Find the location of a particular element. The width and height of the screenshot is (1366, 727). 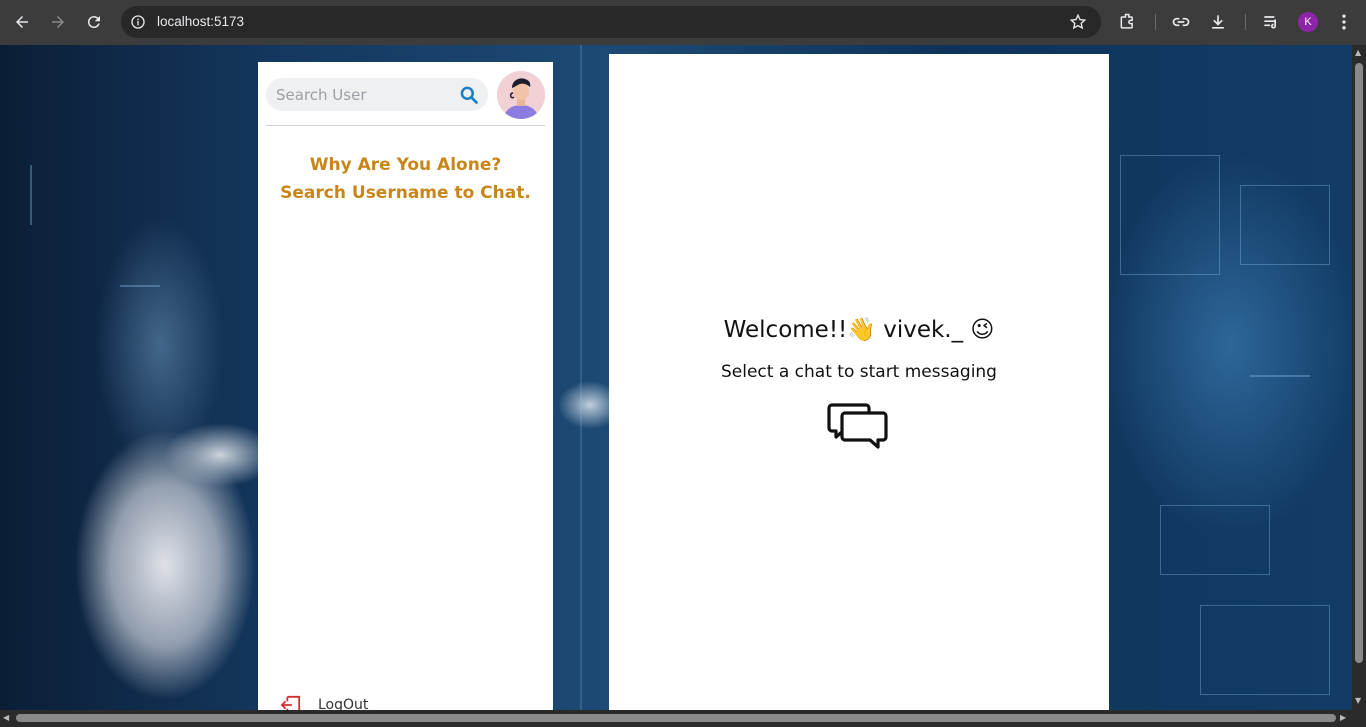

forward-button is located at coordinates (58, 22).